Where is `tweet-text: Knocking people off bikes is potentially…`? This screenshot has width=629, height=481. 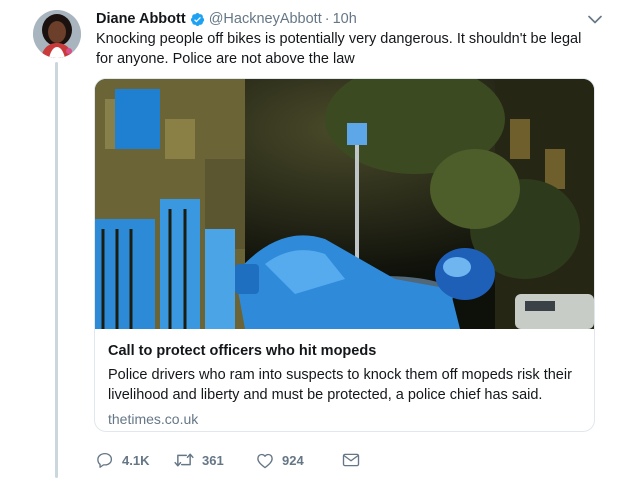
tweet-text: Knocking people off bikes is potentially… is located at coordinates (339, 49).